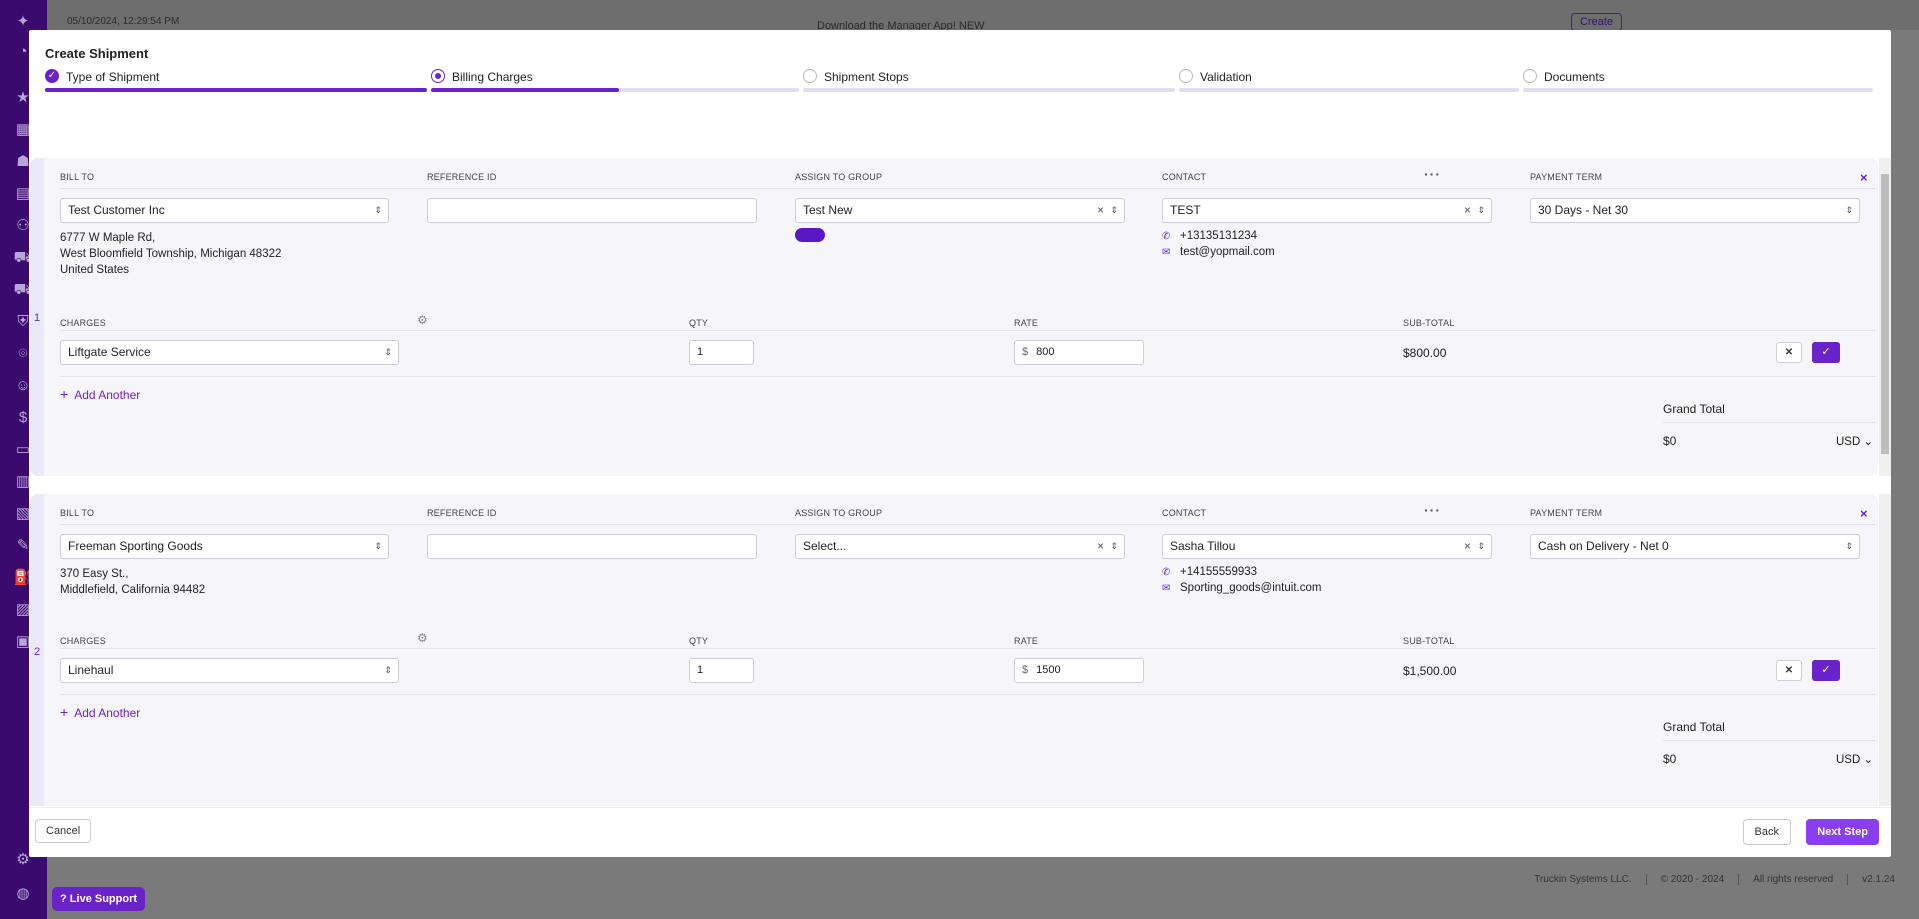  Describe the element at coordinates (828, 210) in the screenshot. I see `assign-group-value: Test New` at that location.